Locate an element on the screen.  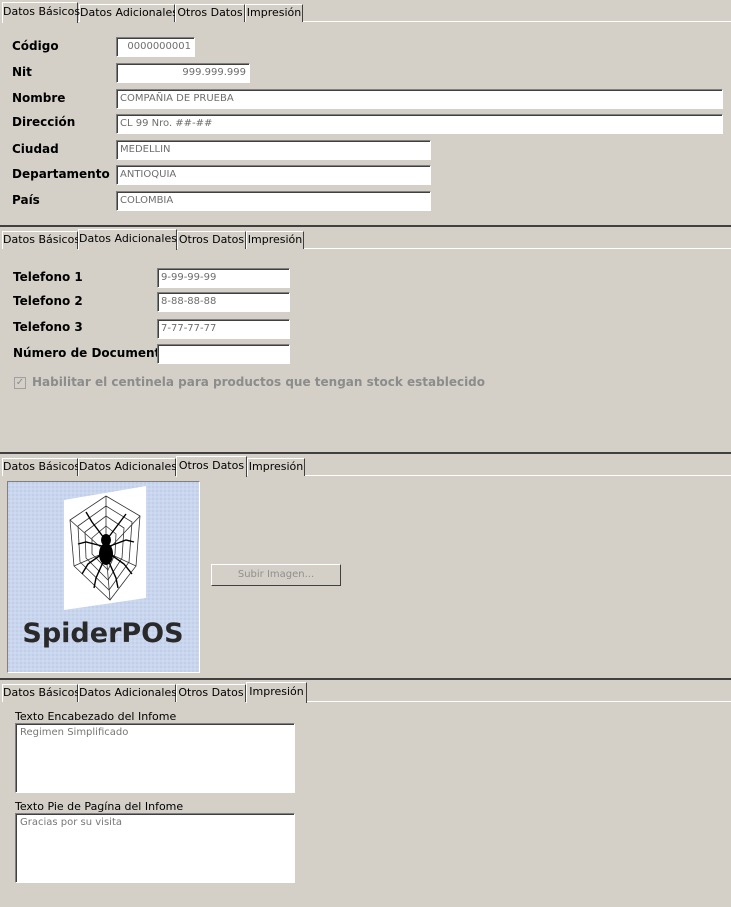
nit-field: 999.999.999 is located at coordinates (183, 73).